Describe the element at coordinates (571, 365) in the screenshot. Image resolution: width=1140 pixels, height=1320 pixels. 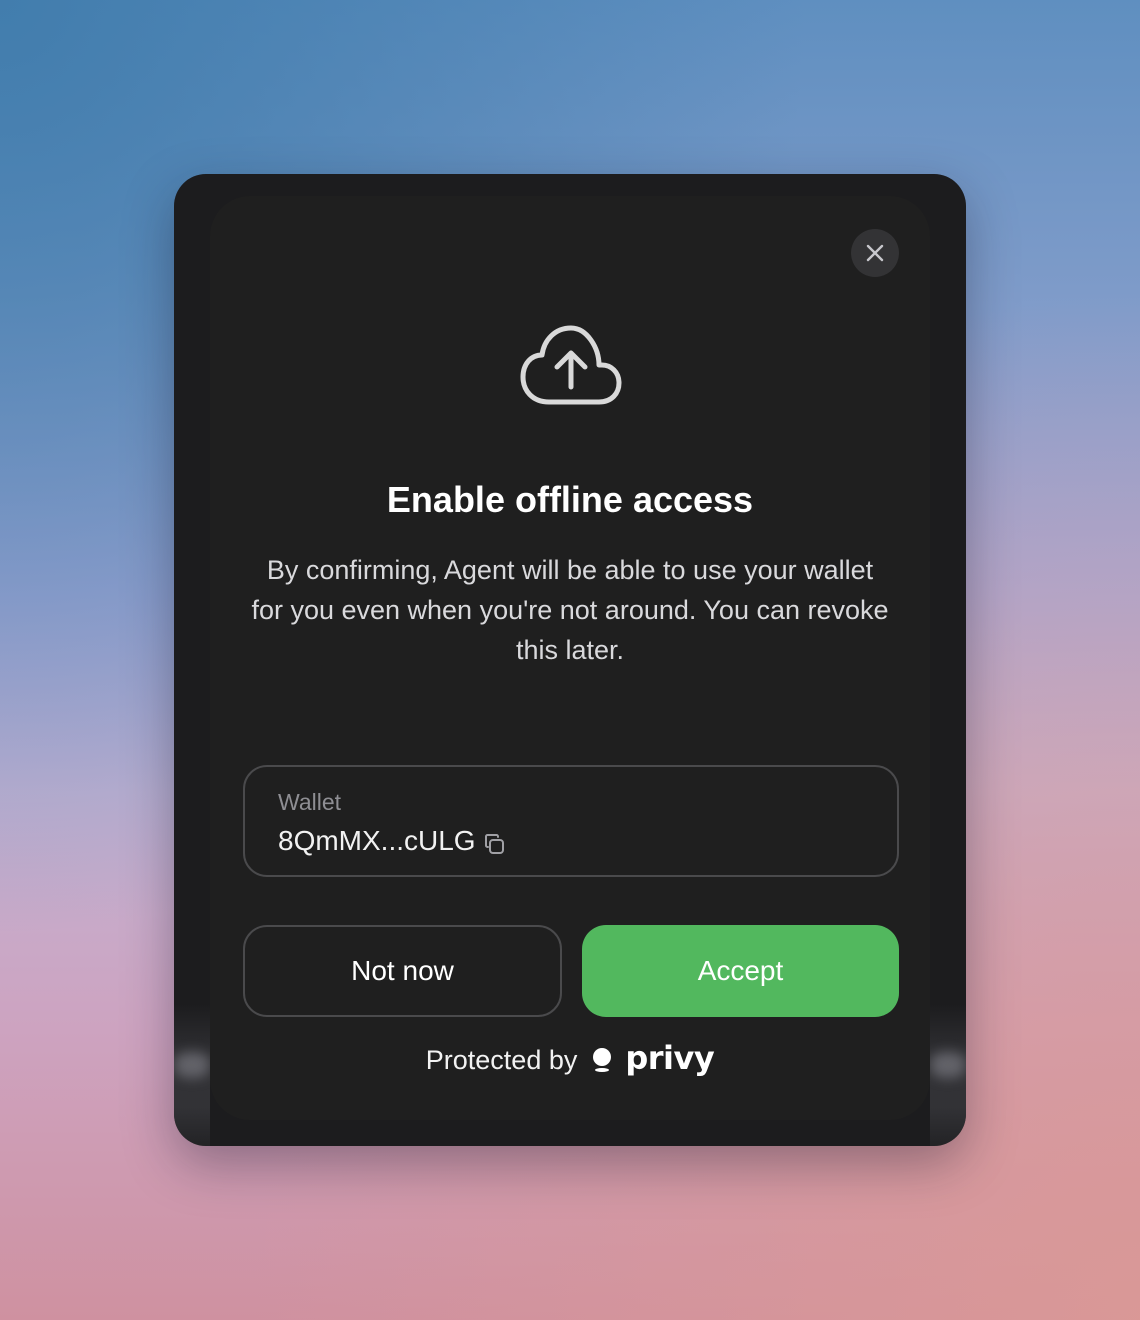
I see `cloud-upload-icon` at that location.